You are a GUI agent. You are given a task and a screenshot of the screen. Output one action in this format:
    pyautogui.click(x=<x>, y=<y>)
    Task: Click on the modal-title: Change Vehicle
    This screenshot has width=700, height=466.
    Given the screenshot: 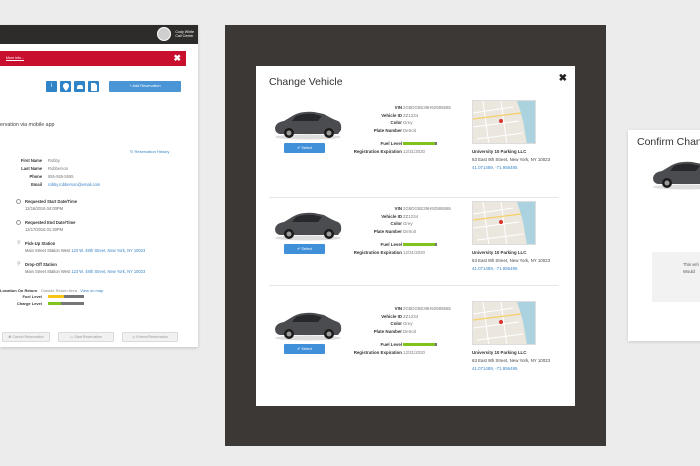 What is the action you would take?
    pyautogui.click(x=306, y=82)
    